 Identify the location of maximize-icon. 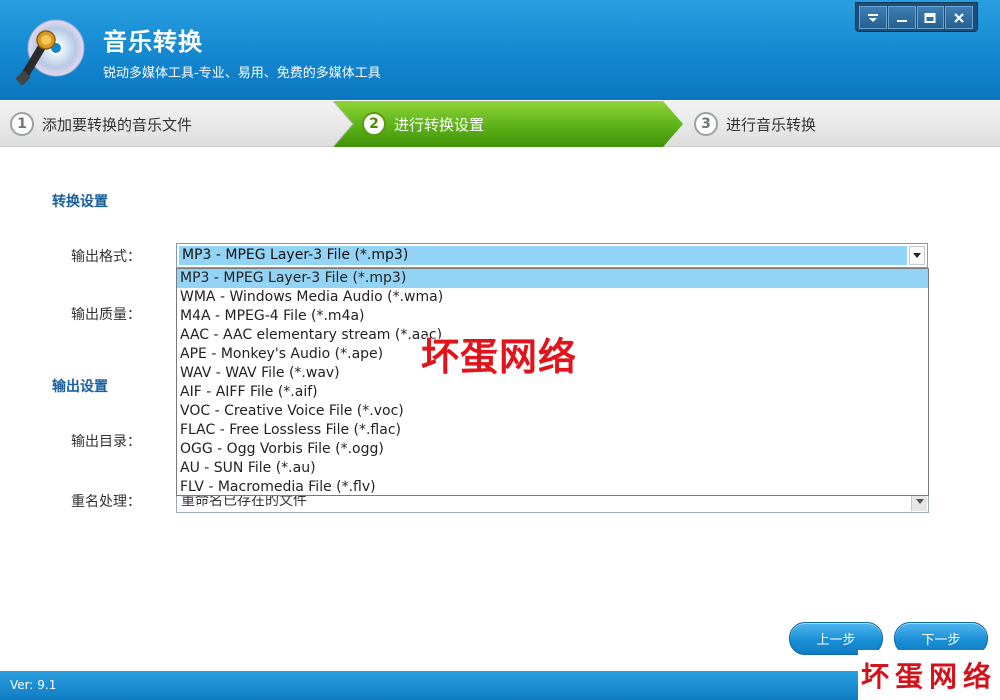
(930, 17).